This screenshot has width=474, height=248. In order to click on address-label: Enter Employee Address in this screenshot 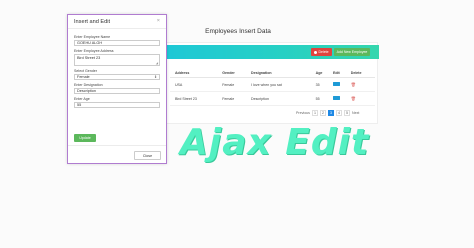, I will do `click(94, 51)`.